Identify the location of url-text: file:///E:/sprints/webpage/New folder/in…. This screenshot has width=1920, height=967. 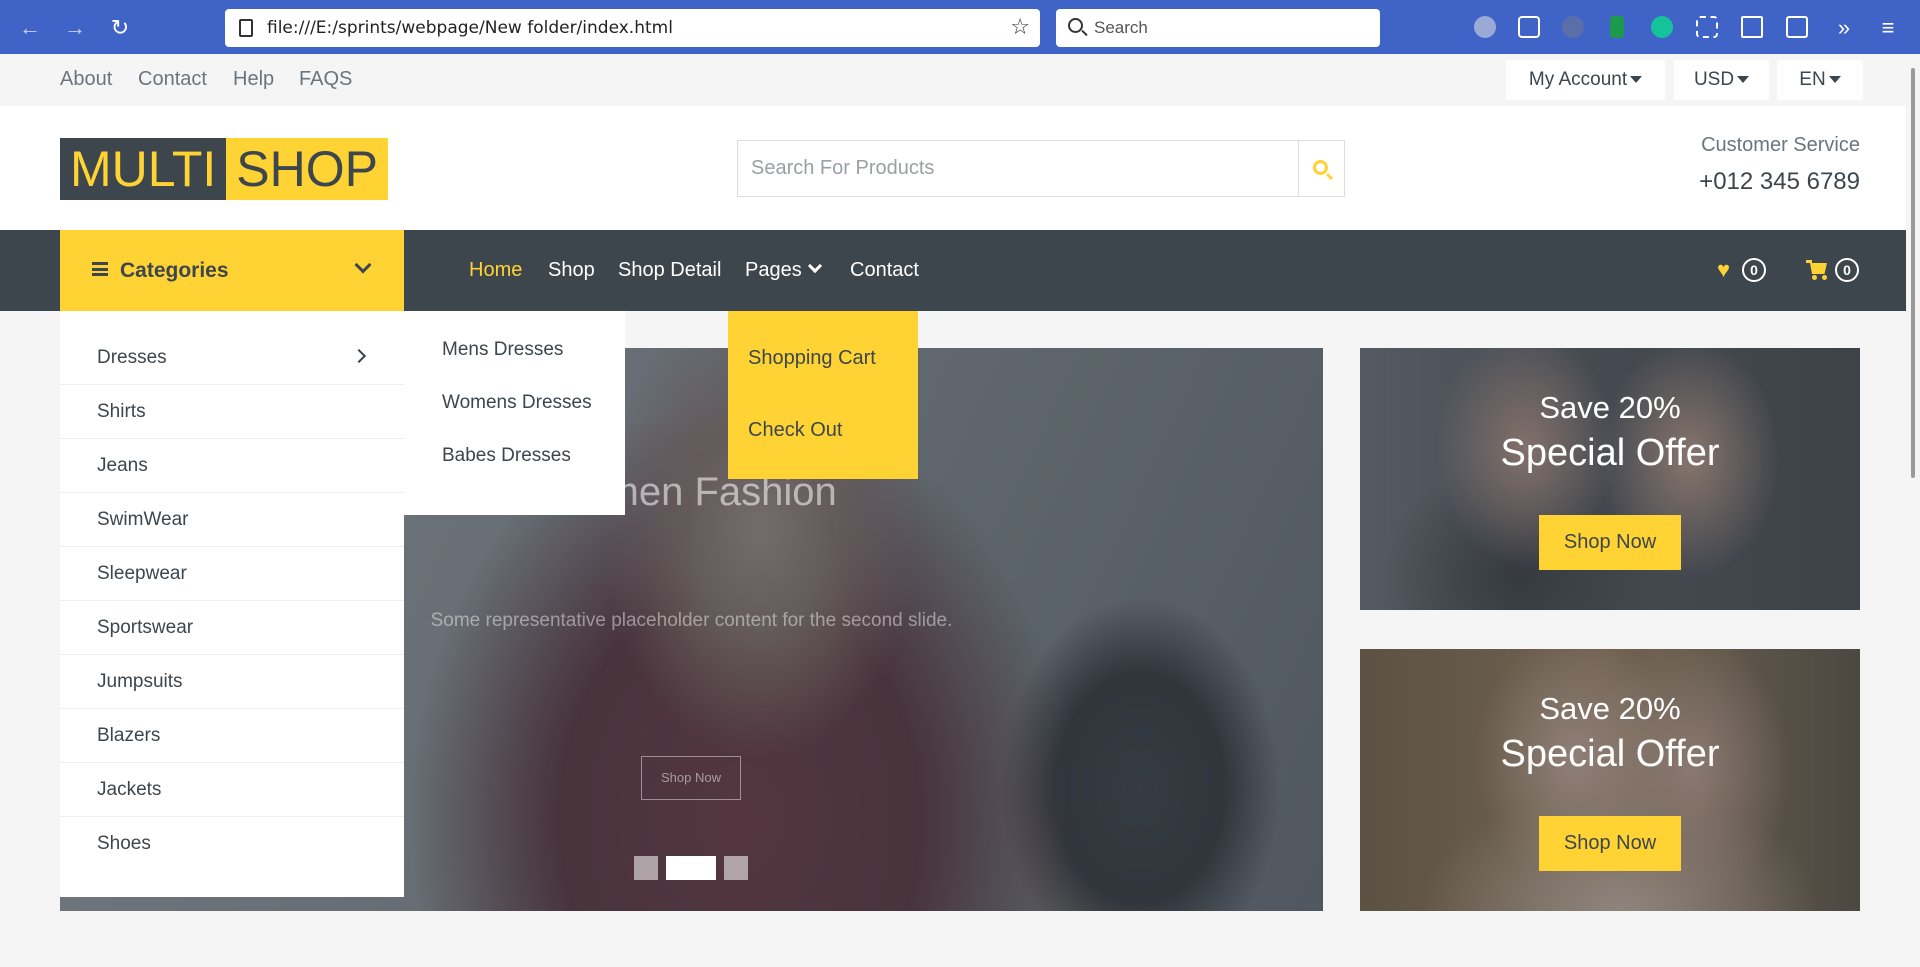
(470, 28).